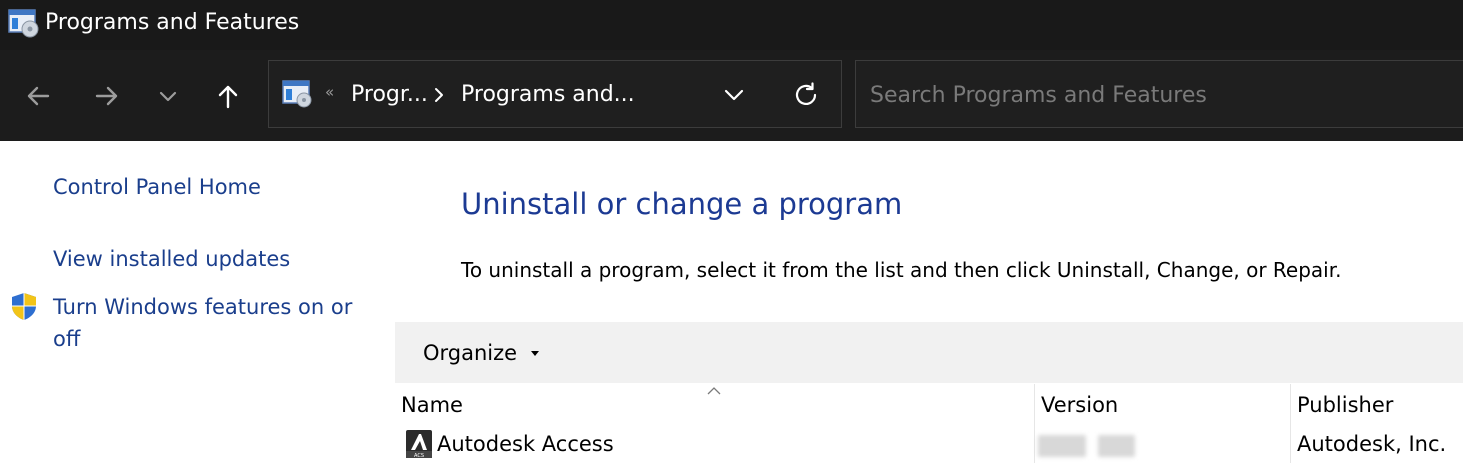 The width and height of the screenshot is (1463, 463). Describe the element at coordinates (714, 405) in the screenshot. I see `column-header-name: Name` at that location.